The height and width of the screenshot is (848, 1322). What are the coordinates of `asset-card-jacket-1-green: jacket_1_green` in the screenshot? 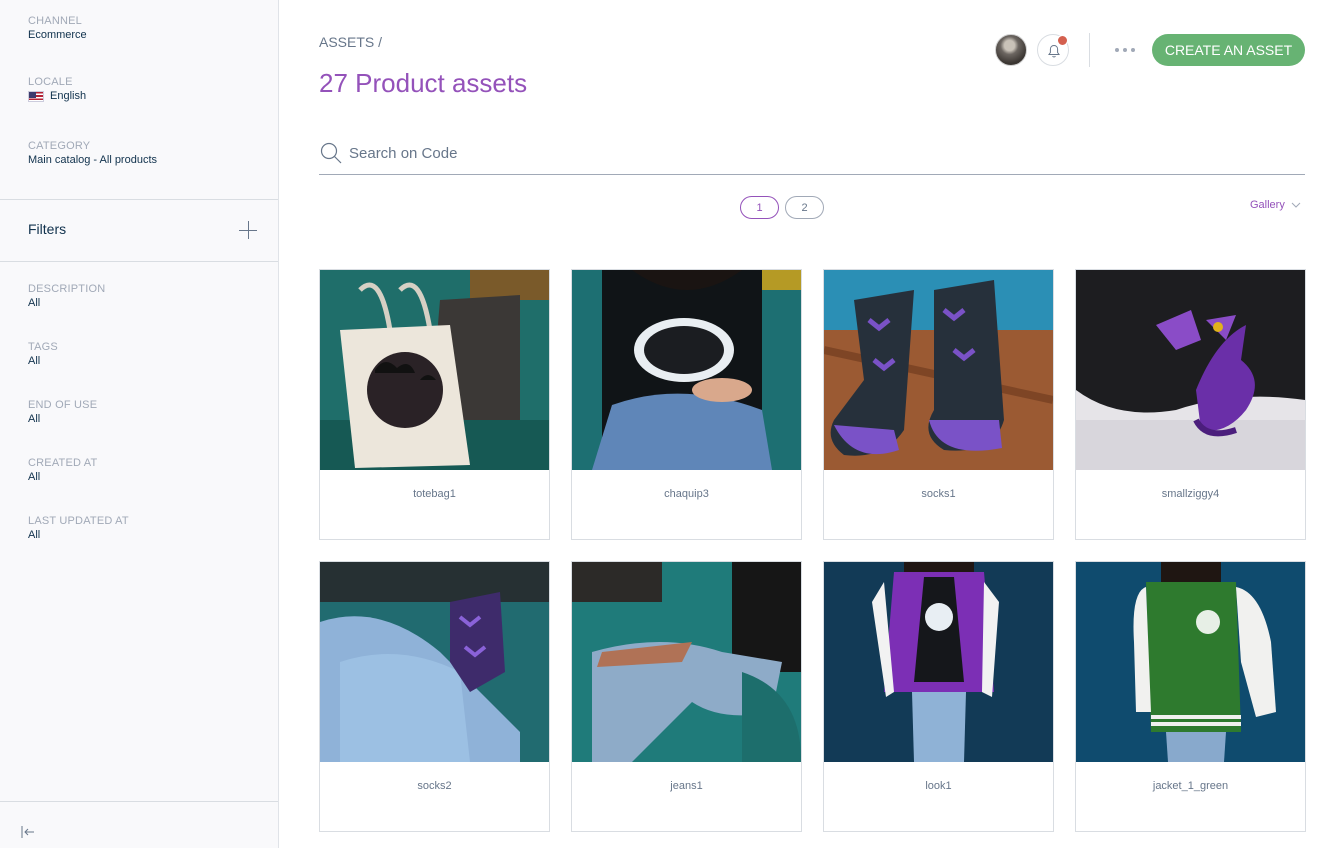 It's located at (1190, 696).